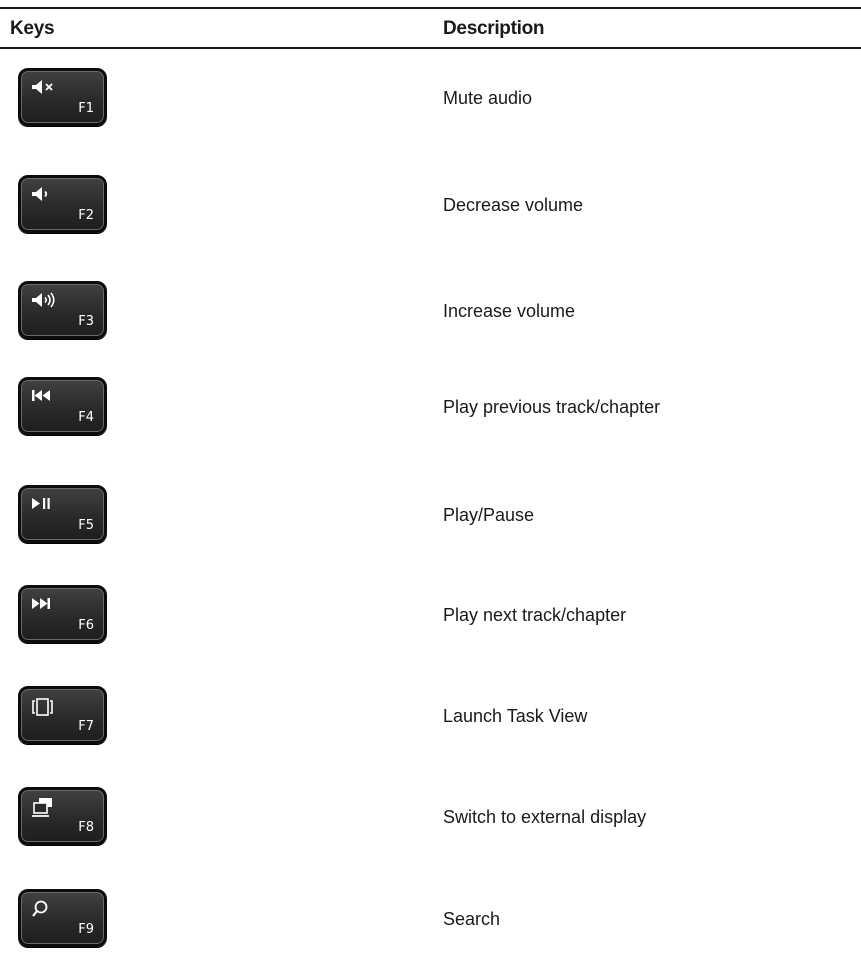 This screenshot has width=861, height=959. I want to click on table-row: F8 Switch to external display, so click(430, 822).